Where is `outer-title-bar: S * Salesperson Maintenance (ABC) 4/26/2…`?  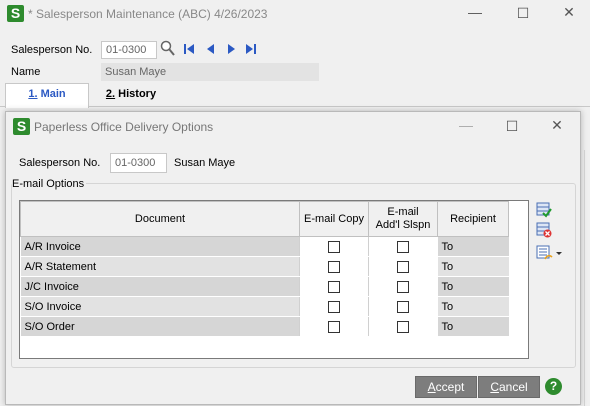 outer-title-bar: S * Salesperson Maintenance (ABC) 4/26/2… is located at coordinates (295, 14).